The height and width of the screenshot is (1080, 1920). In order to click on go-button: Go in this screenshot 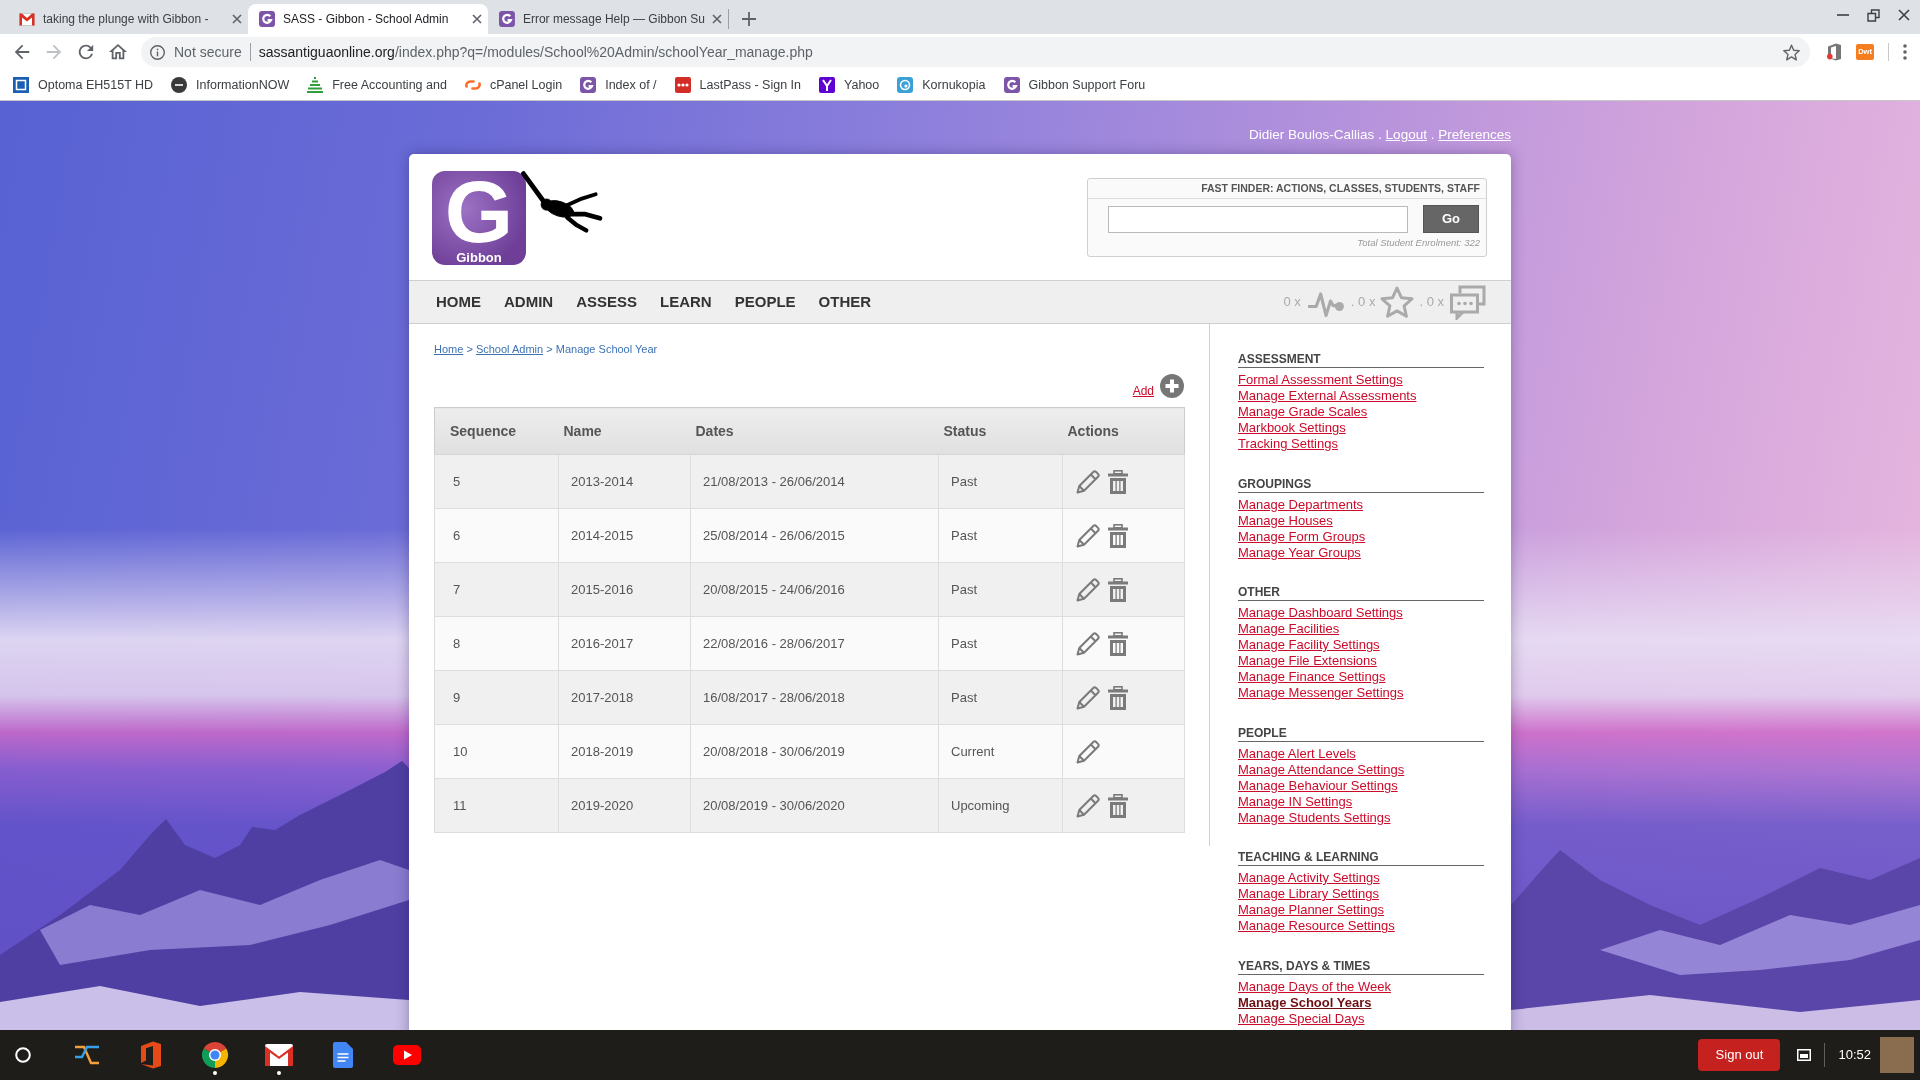, I will do `click(1451, 219)`.